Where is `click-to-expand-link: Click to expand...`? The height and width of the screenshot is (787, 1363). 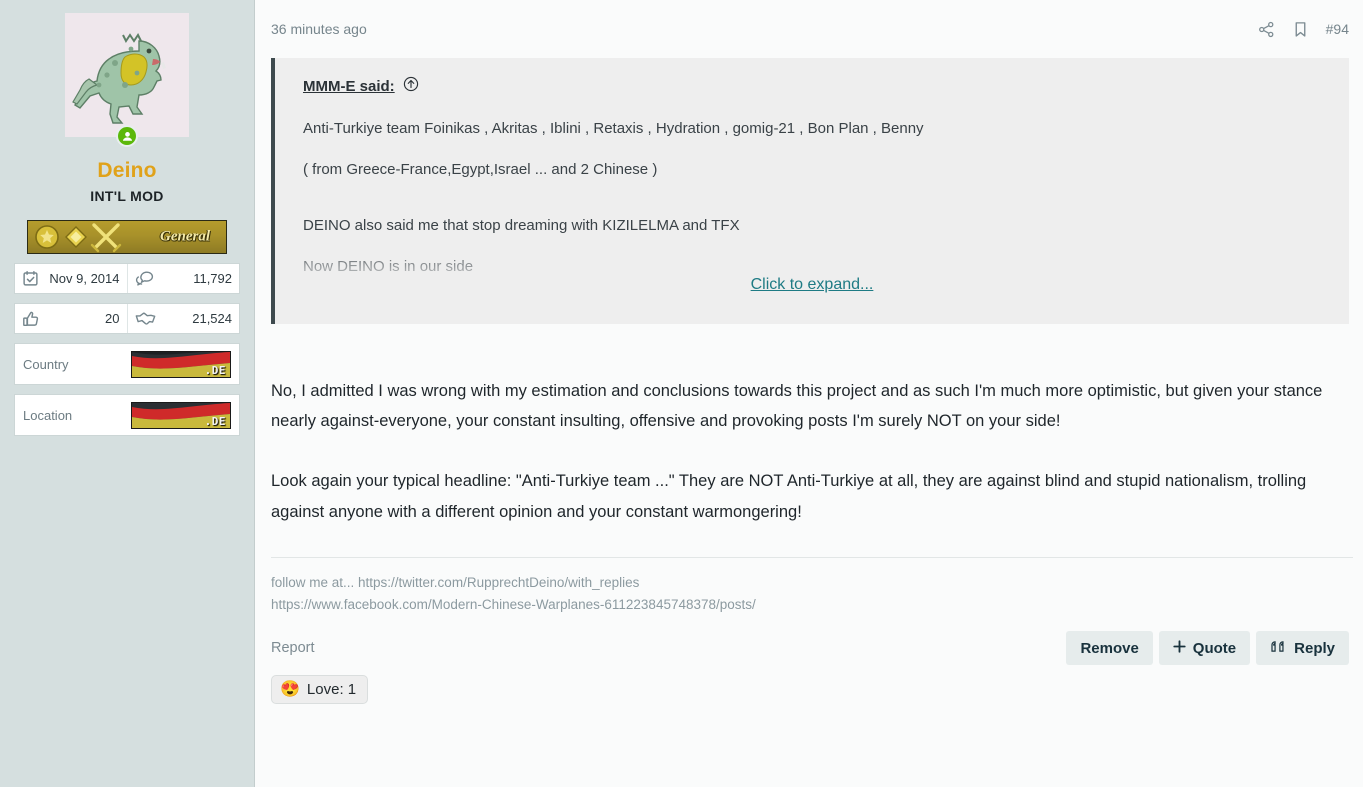 click-to-expand-link: Click to expand... is located at coordinates (812, 285).